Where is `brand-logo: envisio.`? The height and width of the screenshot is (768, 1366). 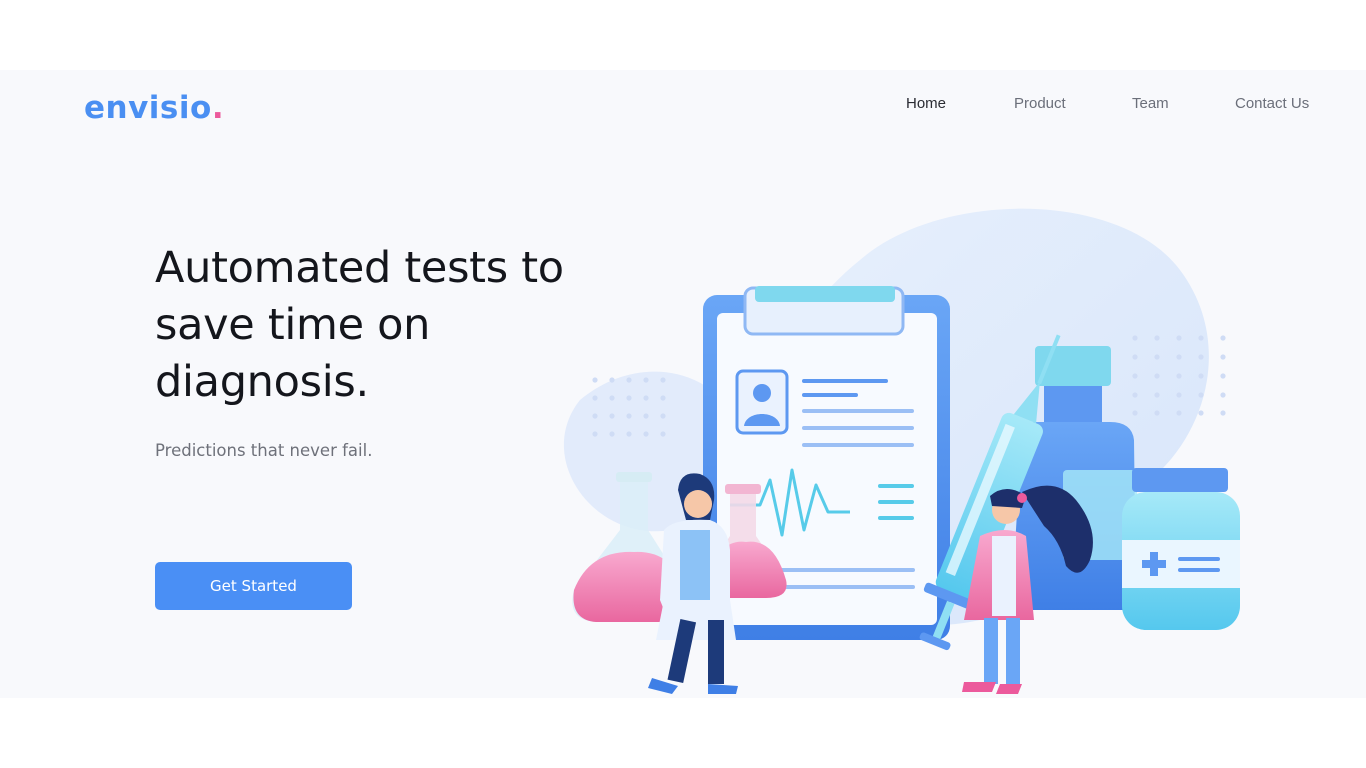
brand-logo: envisio. is located at coordinates (154, 108).